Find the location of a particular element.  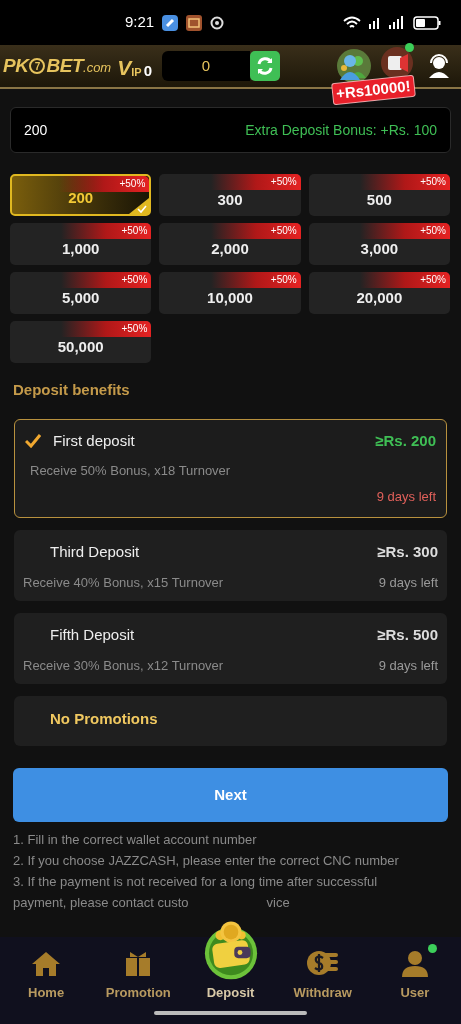

amount-option: 5,000 +50% is located at coordinates (81, 293).